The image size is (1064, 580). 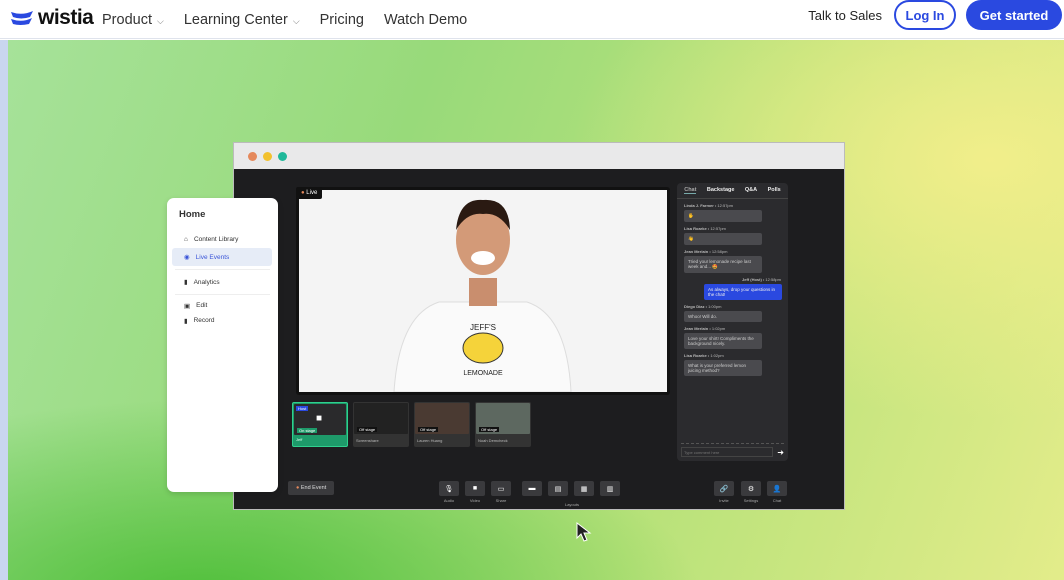 What do you see at coordinates (777, 500) in the screenshot?
I see `chat-label: Chat` at bounding box center [777, 500].